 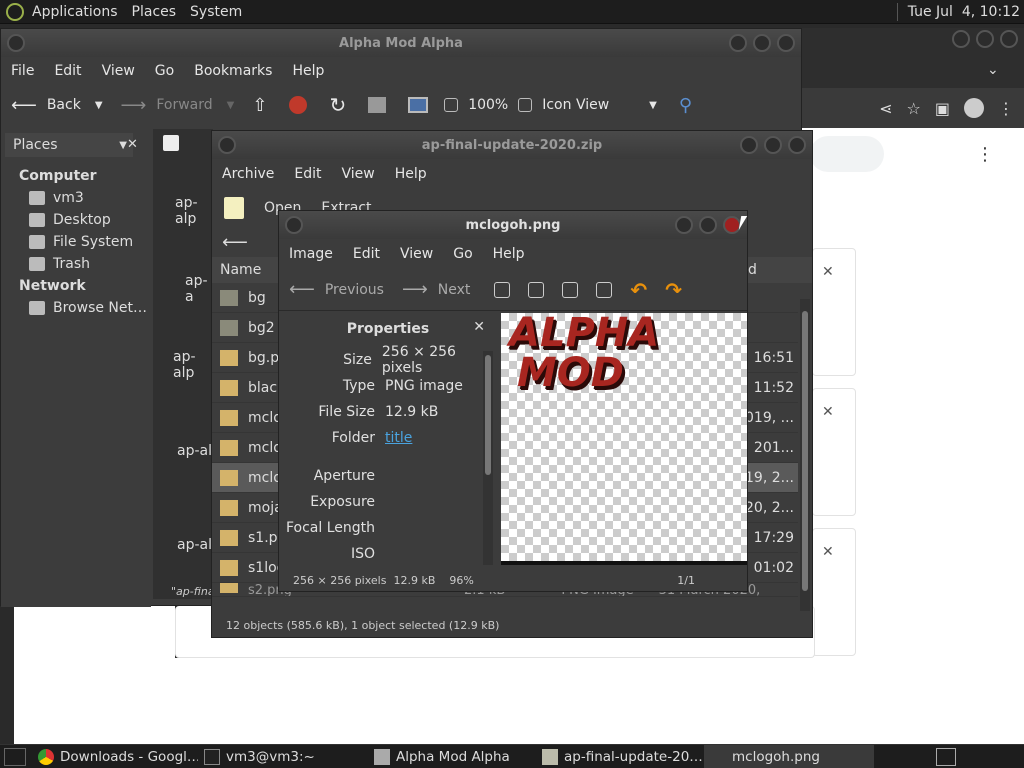 I want to click on sidebar-item-trash: Trash, so click(x=76, y=264).